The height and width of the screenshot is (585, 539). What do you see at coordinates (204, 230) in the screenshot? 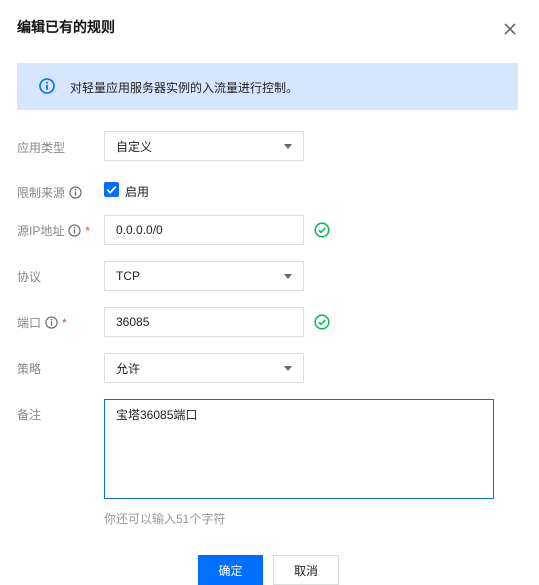
I see `source-ip-input: 0.0.0.0/0` at bounding box center [204, 230].